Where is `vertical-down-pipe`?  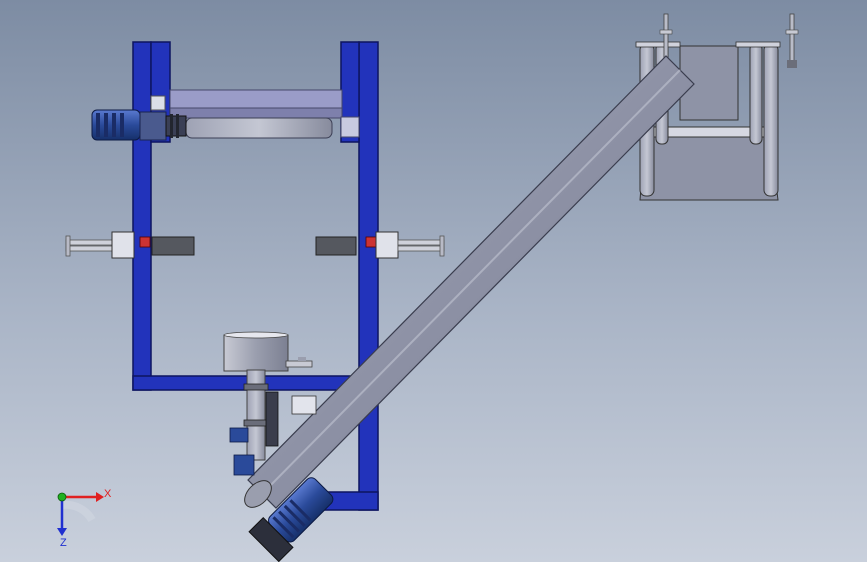
vertical-down-pipe is located at coordinates (256, 415).